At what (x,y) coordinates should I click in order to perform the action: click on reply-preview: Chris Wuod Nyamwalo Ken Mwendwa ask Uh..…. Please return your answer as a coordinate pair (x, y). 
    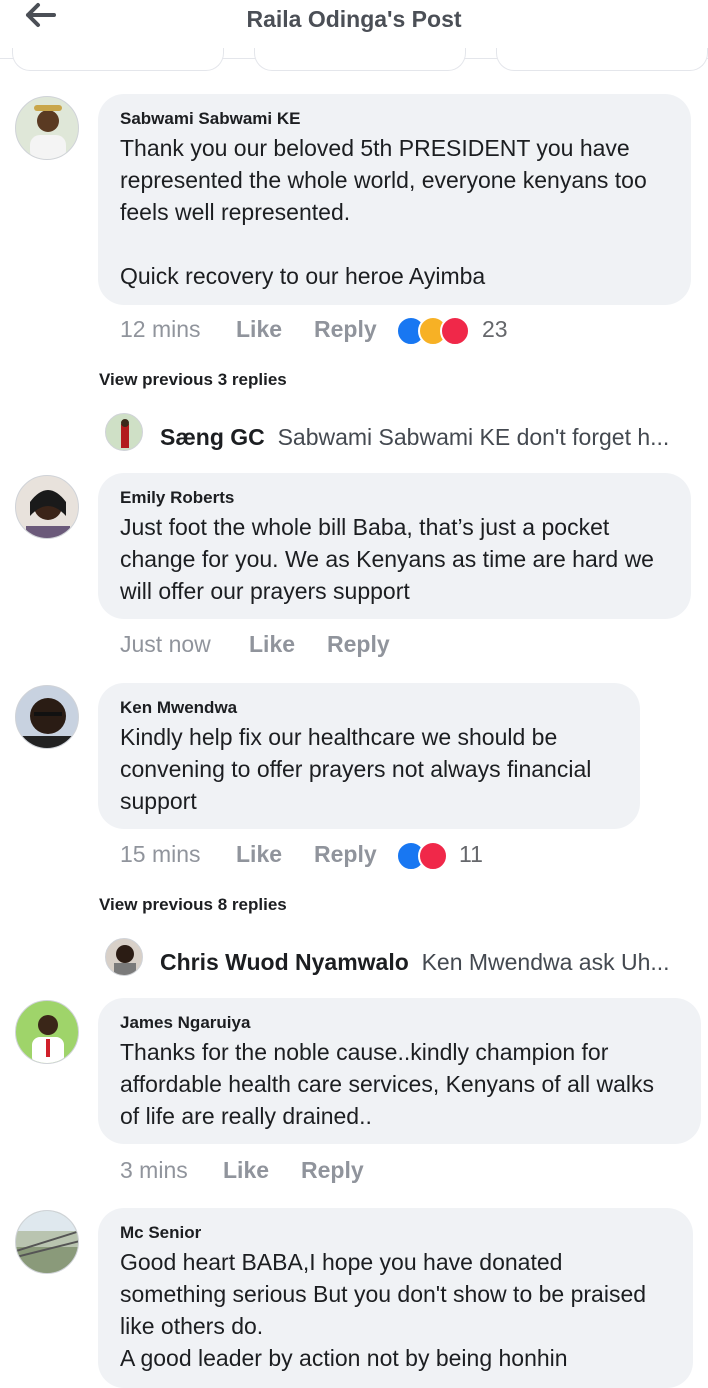
    Looking at the image, I should click on (420, 962).